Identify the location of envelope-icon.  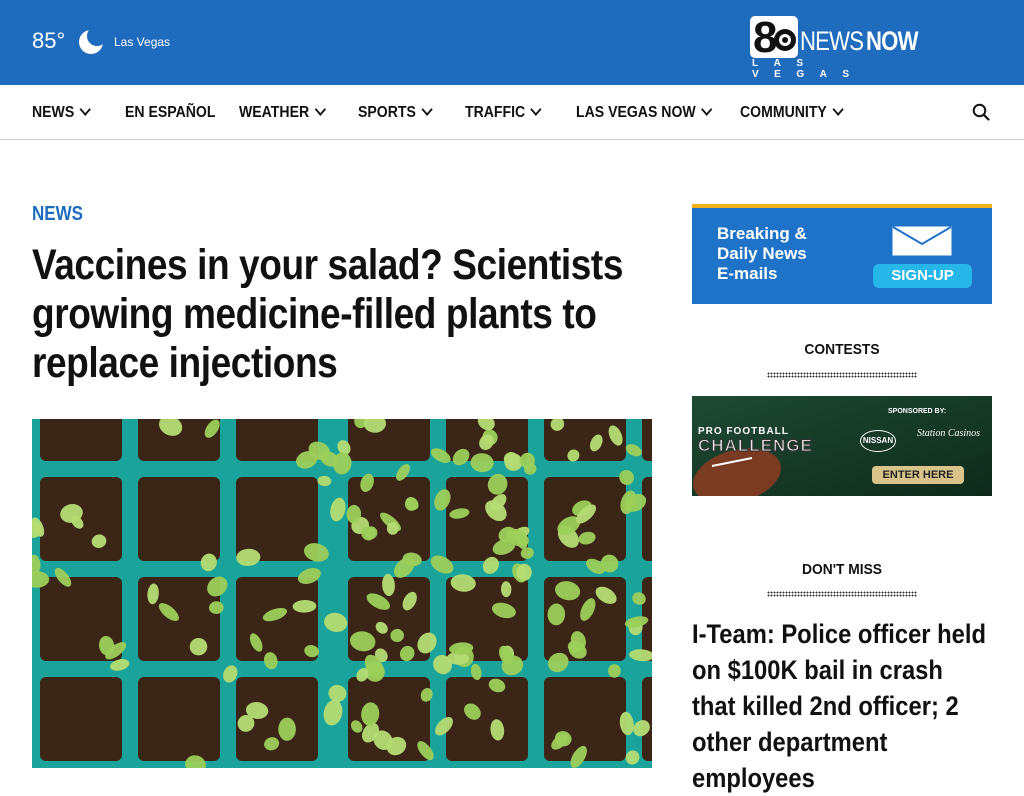
(922, 241).